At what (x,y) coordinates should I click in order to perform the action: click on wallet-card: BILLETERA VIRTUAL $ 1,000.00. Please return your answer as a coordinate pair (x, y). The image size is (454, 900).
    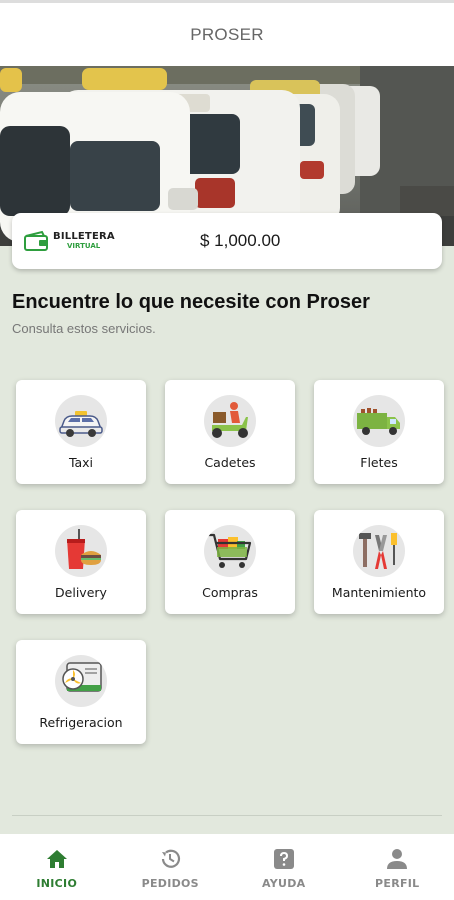
    Looking at the image, I should click on (227, 241).